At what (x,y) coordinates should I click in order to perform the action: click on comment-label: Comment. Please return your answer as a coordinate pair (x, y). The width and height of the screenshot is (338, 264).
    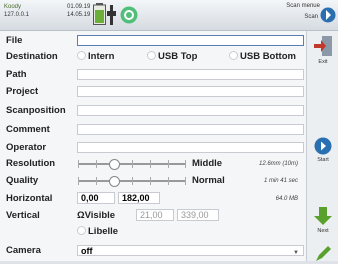
    Looking at the image, I should click on (28, 129).